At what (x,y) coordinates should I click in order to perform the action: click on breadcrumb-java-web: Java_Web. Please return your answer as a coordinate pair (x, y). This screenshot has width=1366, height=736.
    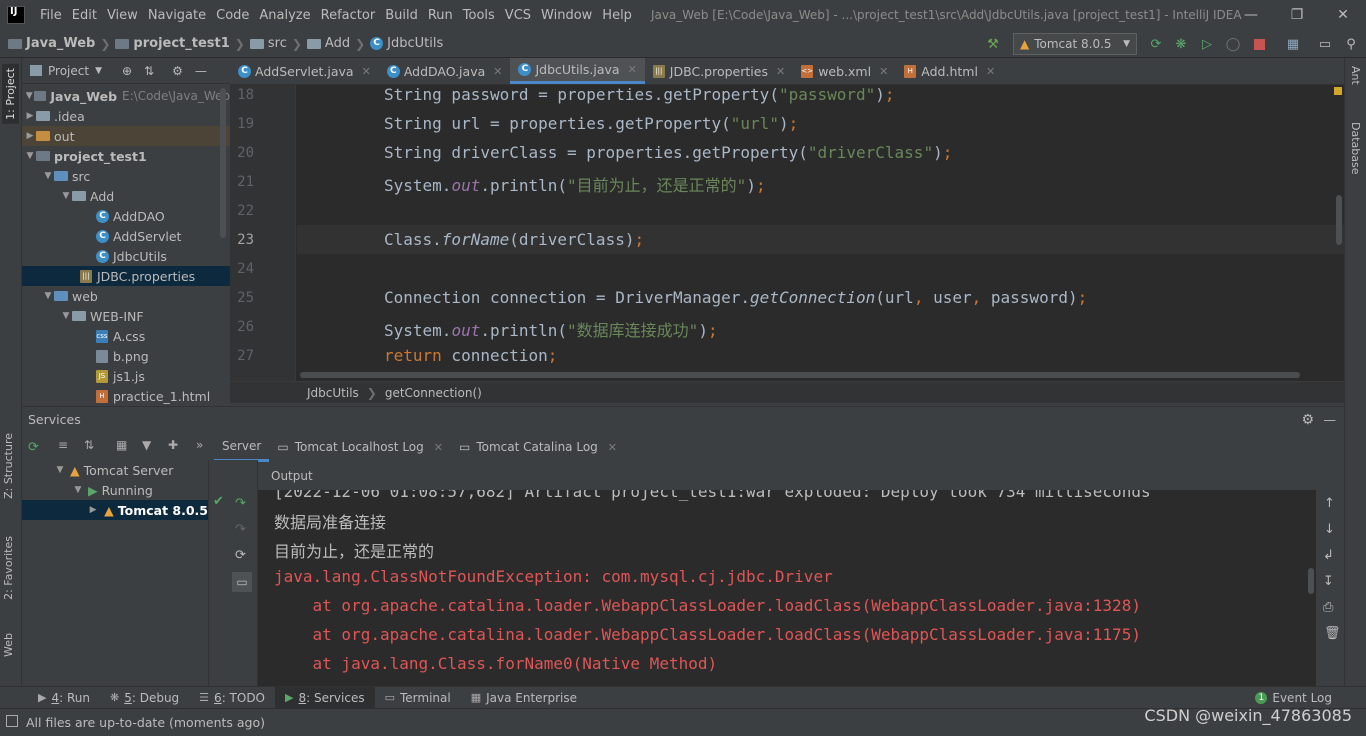
    Looking at the image, I should click on (51, 43).